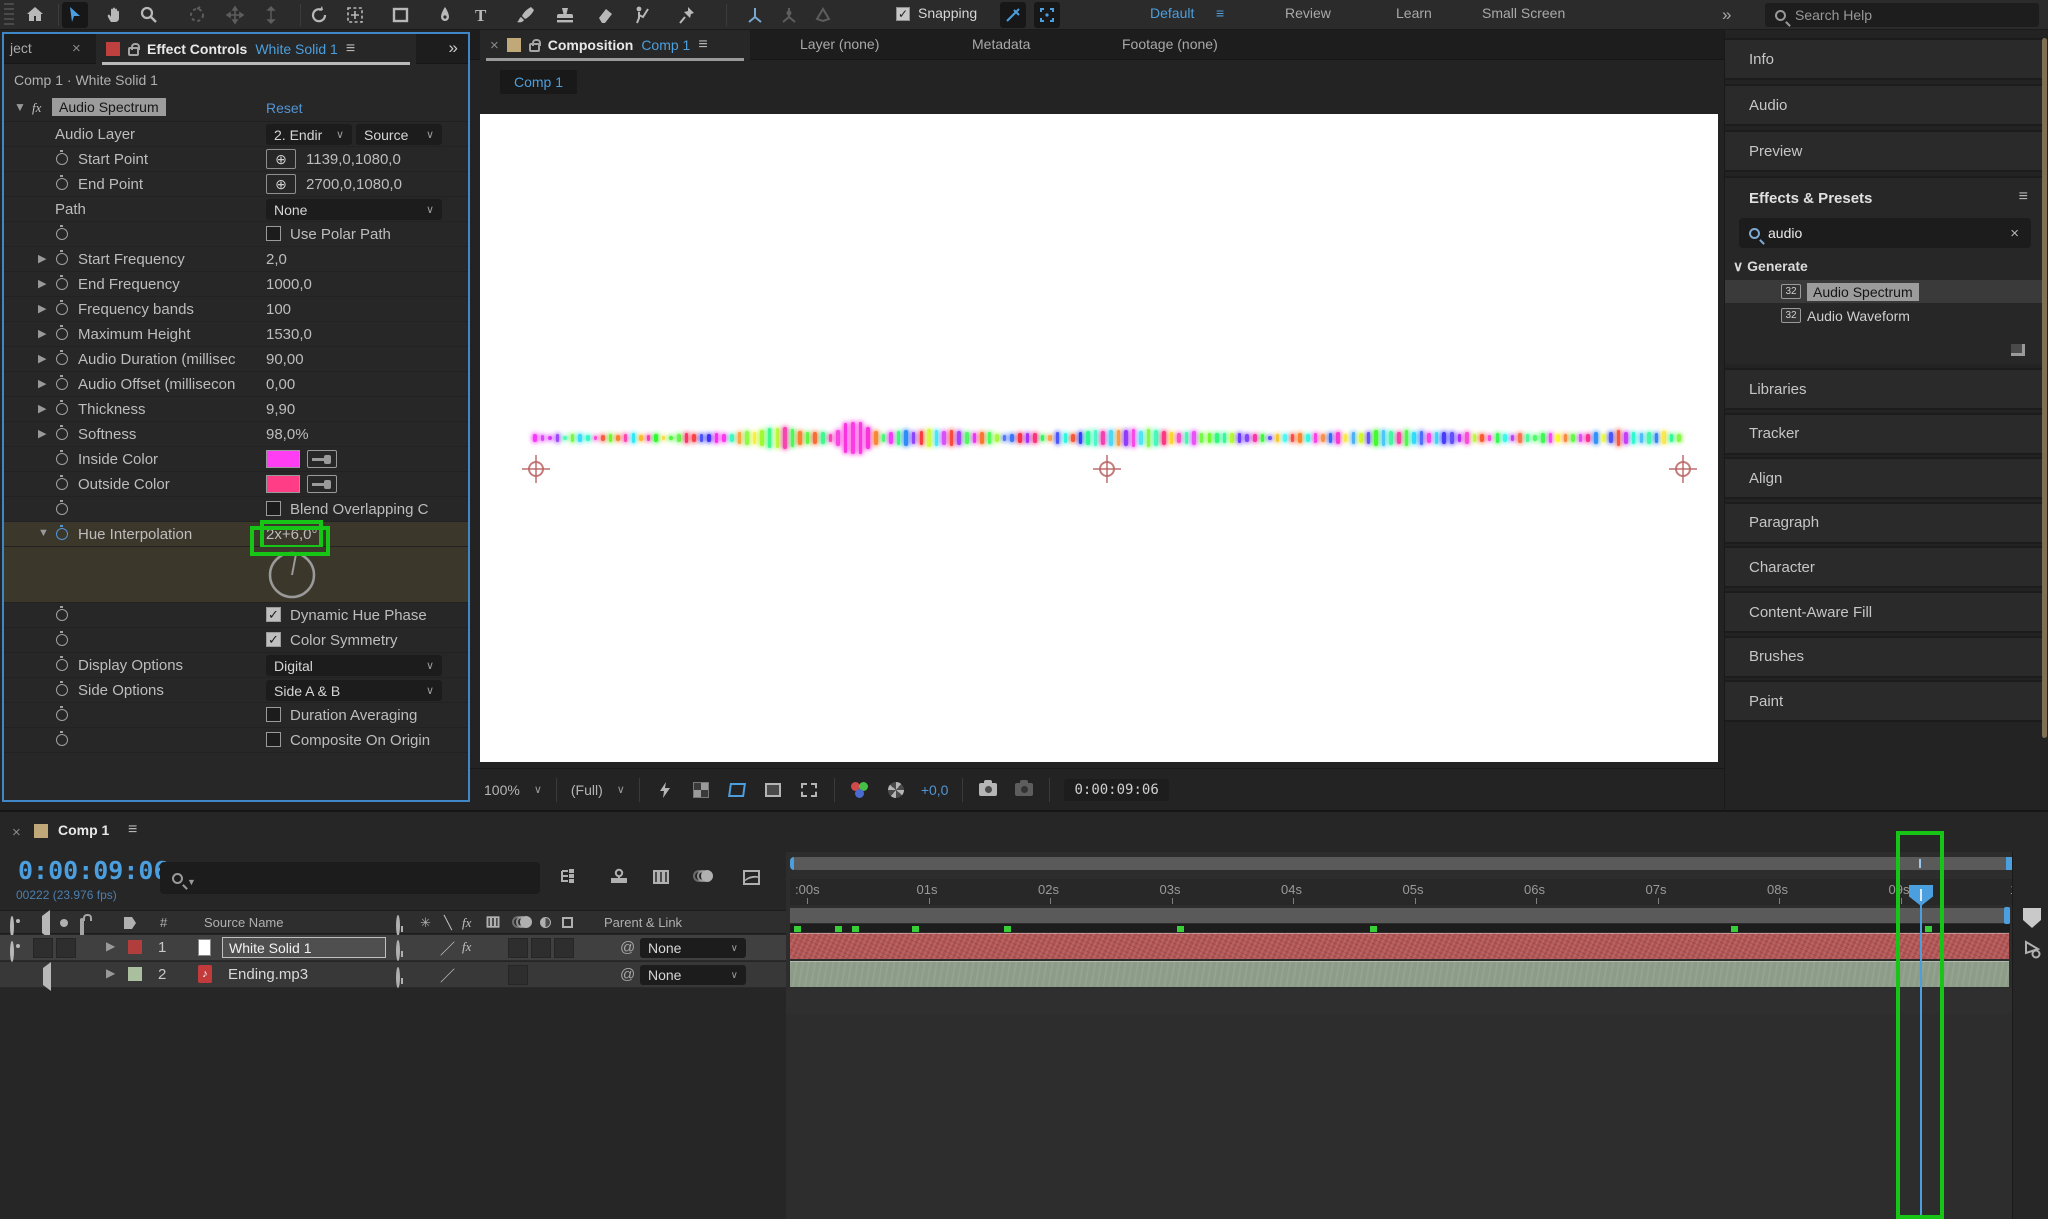 The width and height of the screenshot is (2048, 1219). What do you see at coordinates (565, 15) in the screenshot?
I see `clone-stamp-tool-icon` at bounding box center [565, 15].